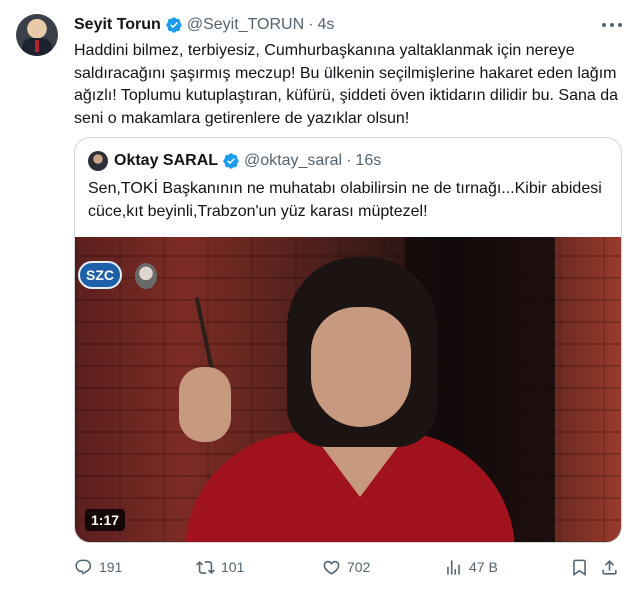 This screenshot has height=591, width=640. What do you see at coordinates (105, 520) in the screenshot?
I see `video-duration: 1:17` at bounding box center [105, 520].